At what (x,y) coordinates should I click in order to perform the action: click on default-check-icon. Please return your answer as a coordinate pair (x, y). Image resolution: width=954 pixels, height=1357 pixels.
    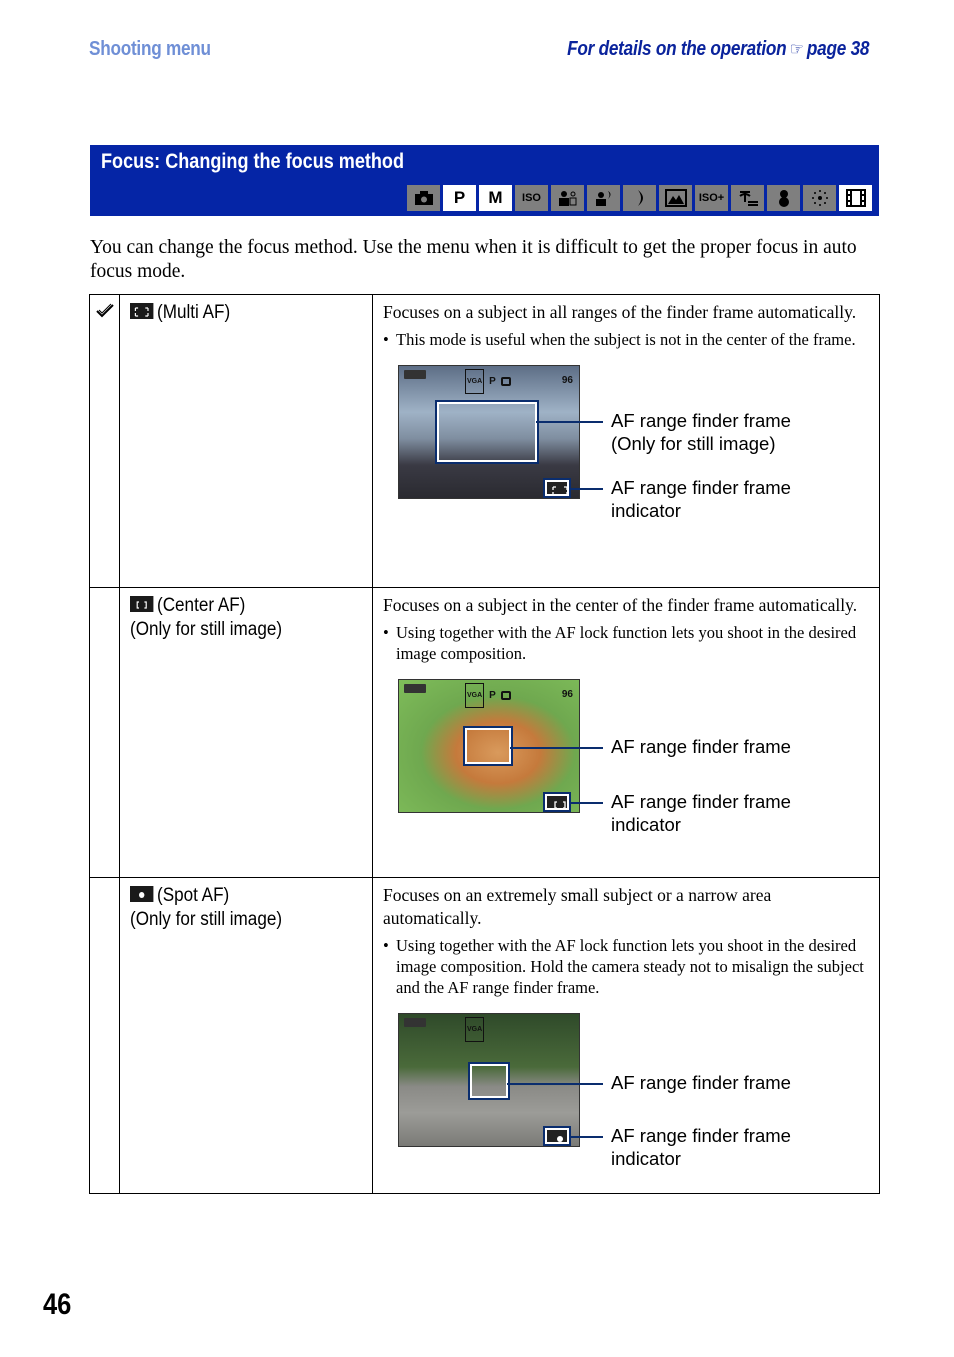
    Looking at the image, I should click on (104, 310).